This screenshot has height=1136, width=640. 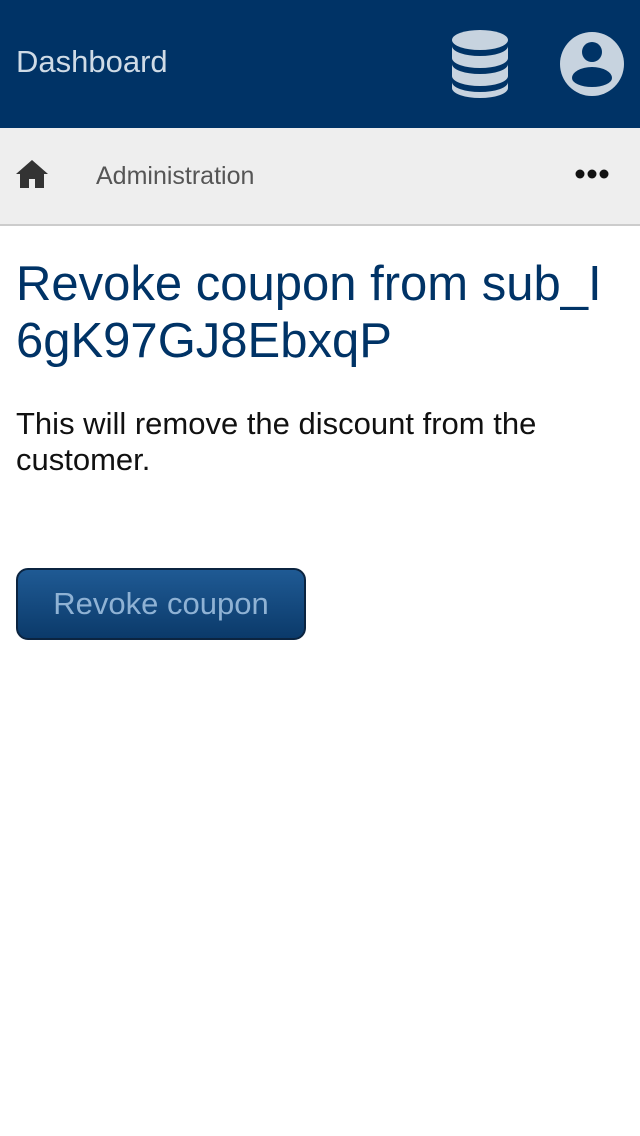 I want to click on app-header: Dashboard, so click(x=320, y=64).